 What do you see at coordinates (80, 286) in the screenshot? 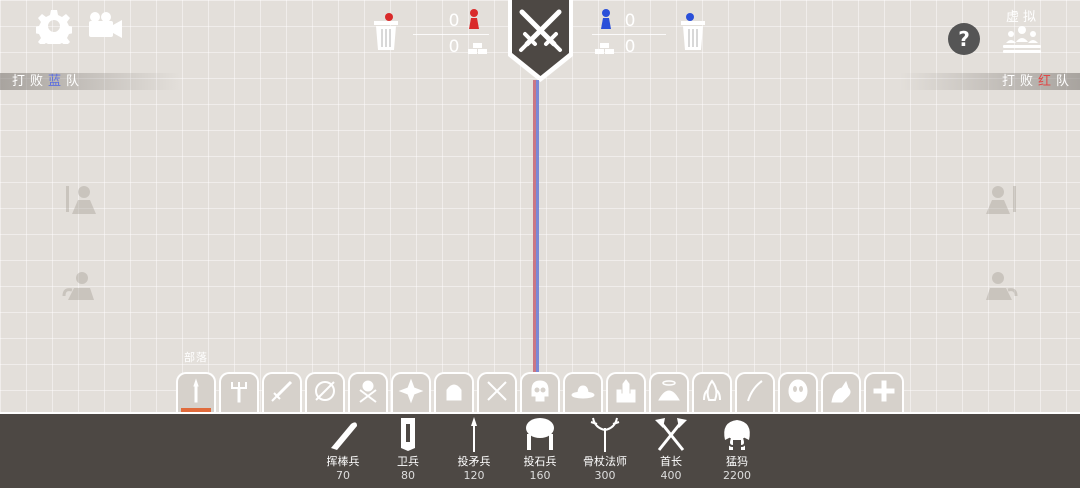
I see `pose-left-icon` at bounding box center [80, 286].